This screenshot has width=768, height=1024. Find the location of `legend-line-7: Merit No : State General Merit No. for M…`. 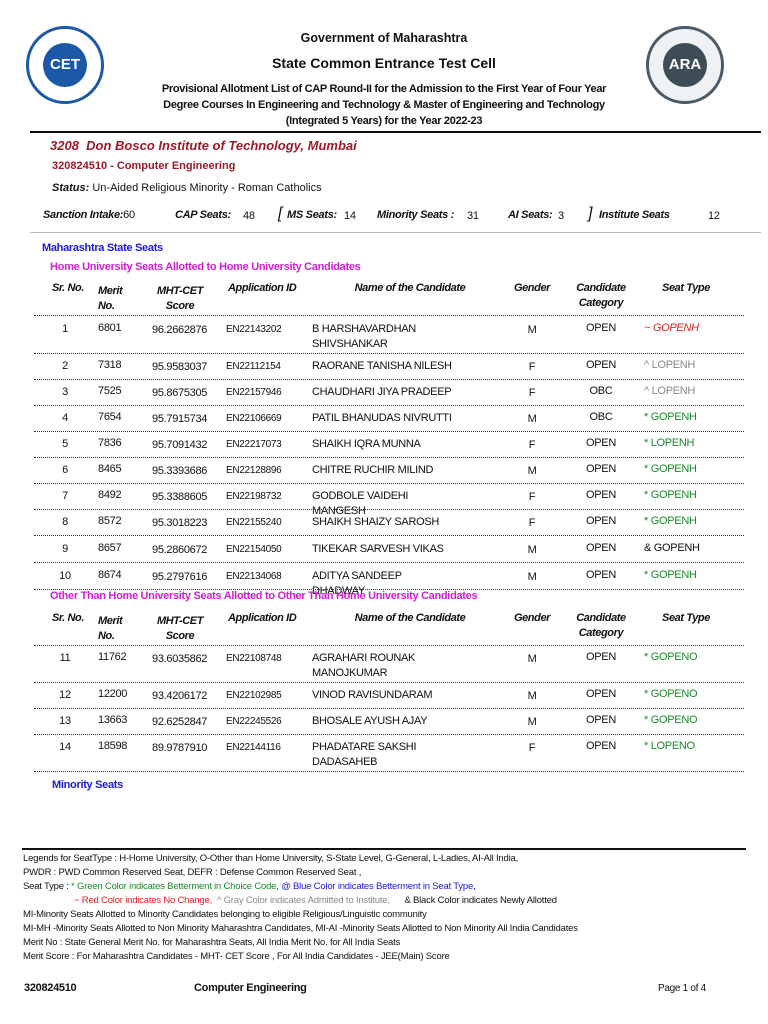

legend-line-7: Merit No : State General Merit No. for M… is located at coordinates (212, 942).